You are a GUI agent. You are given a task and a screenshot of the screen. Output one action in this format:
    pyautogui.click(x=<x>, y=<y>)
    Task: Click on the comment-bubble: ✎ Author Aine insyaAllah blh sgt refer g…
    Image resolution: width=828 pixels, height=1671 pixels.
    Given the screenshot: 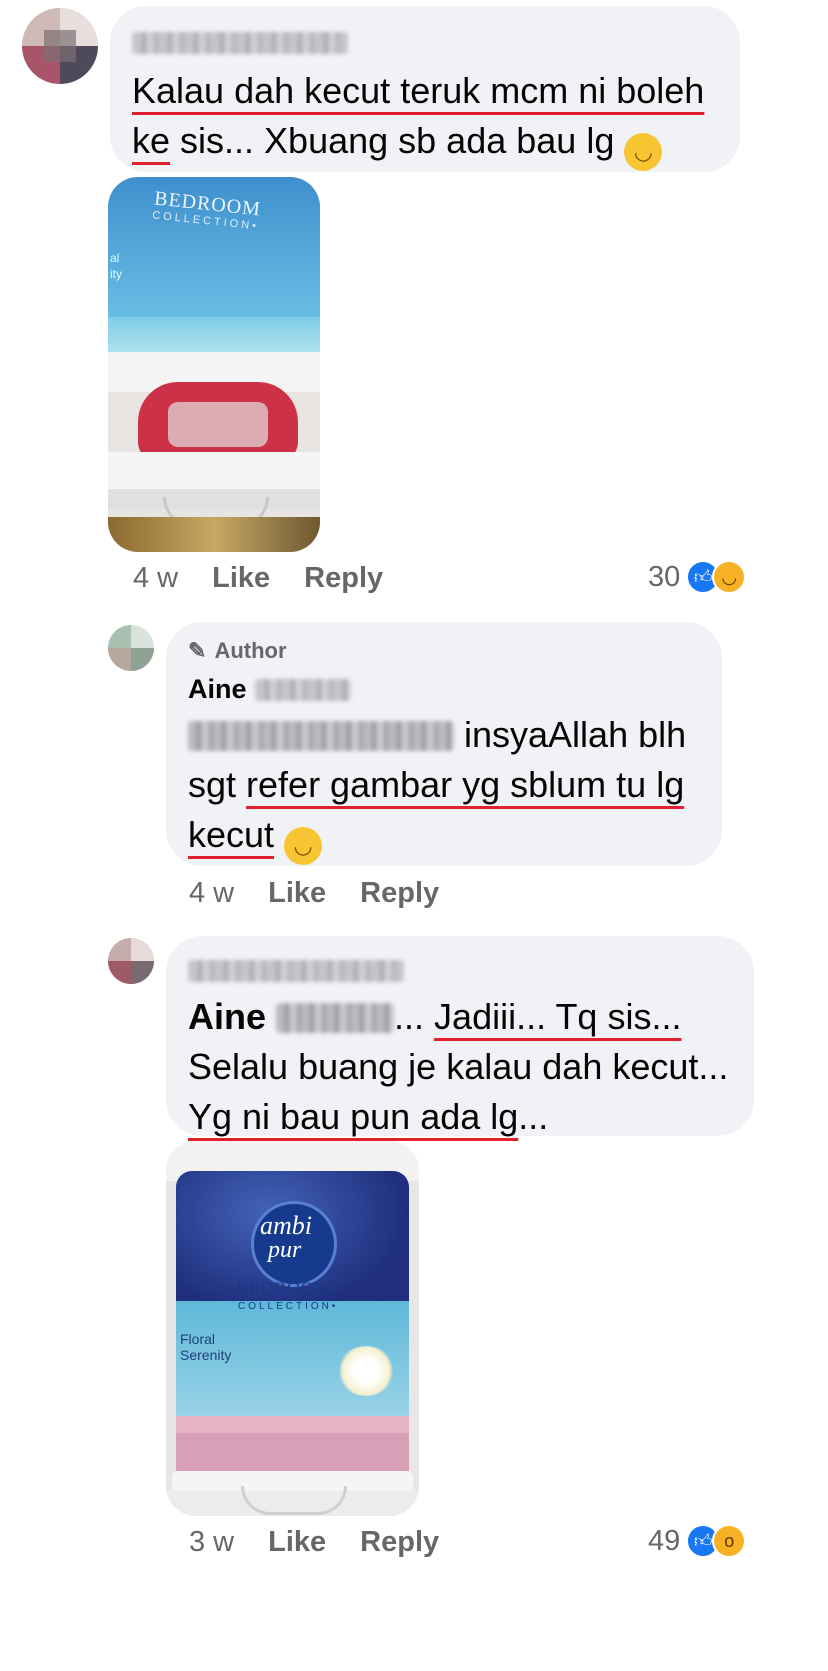 What is the action you would take?
    pyautogui.click(x=444, y=744)
    